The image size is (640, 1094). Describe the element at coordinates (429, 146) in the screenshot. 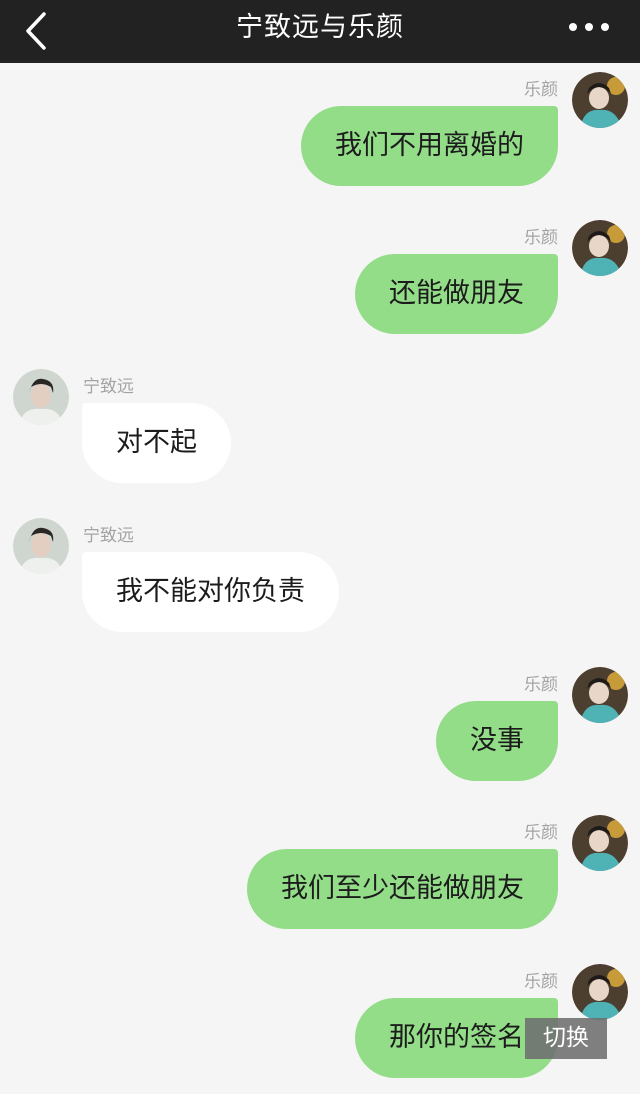

I see `message-bubble: 我们不用离婚的` at that location.